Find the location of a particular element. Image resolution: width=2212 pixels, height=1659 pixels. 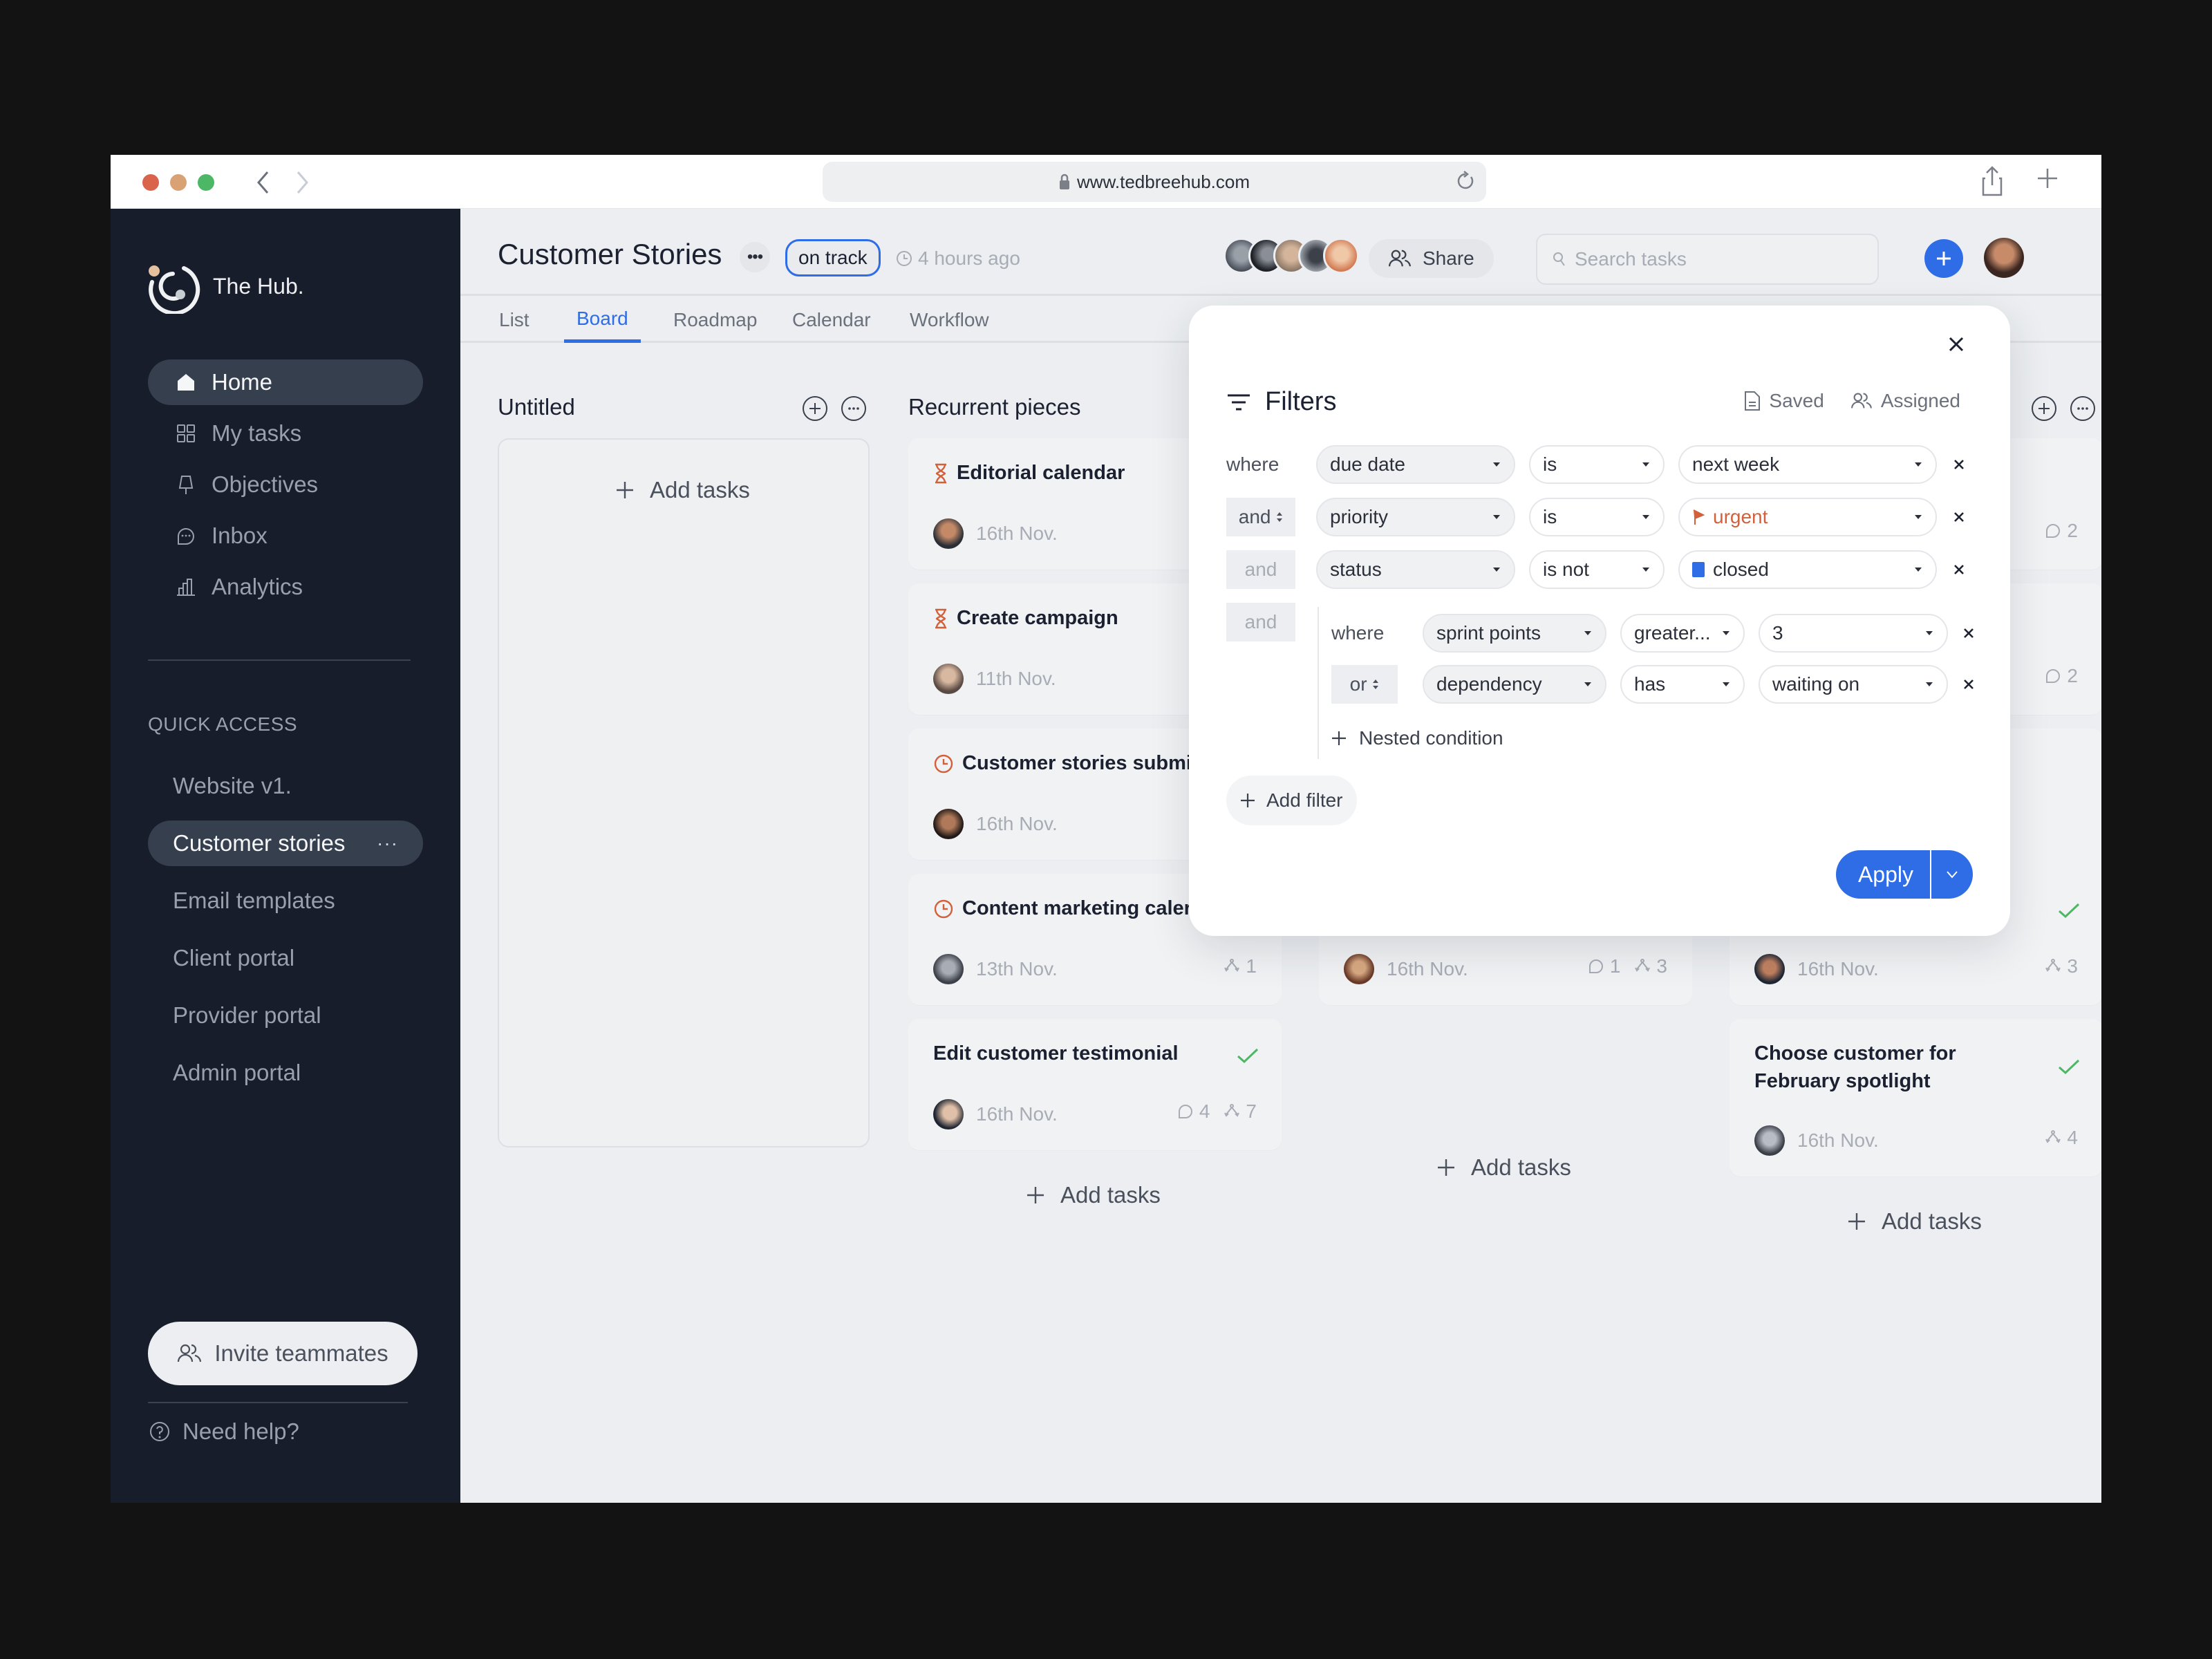

quick-access-item-provider-portal: Provider portal is located at coordinates (285, 1016).